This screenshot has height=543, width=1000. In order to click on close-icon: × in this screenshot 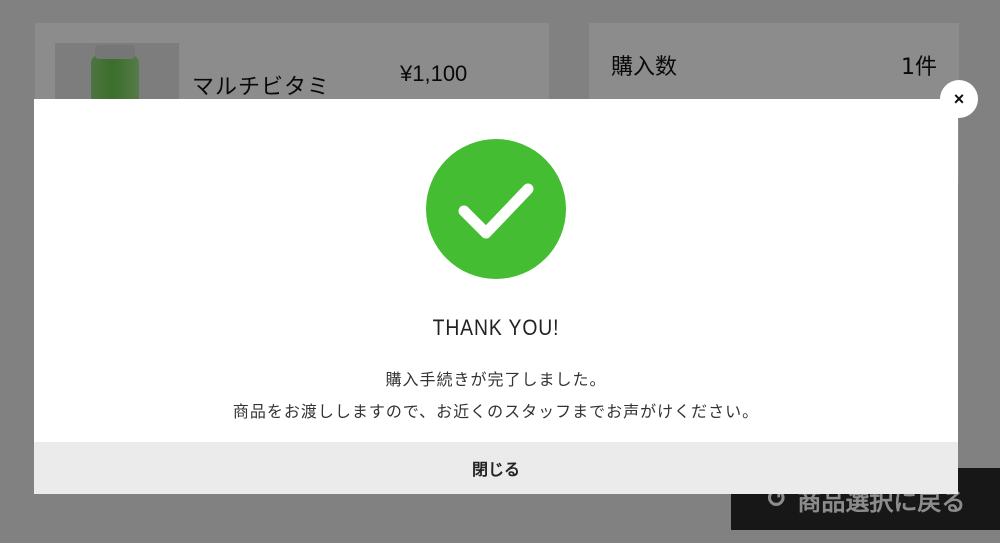, I will do `click(959, 99)`.